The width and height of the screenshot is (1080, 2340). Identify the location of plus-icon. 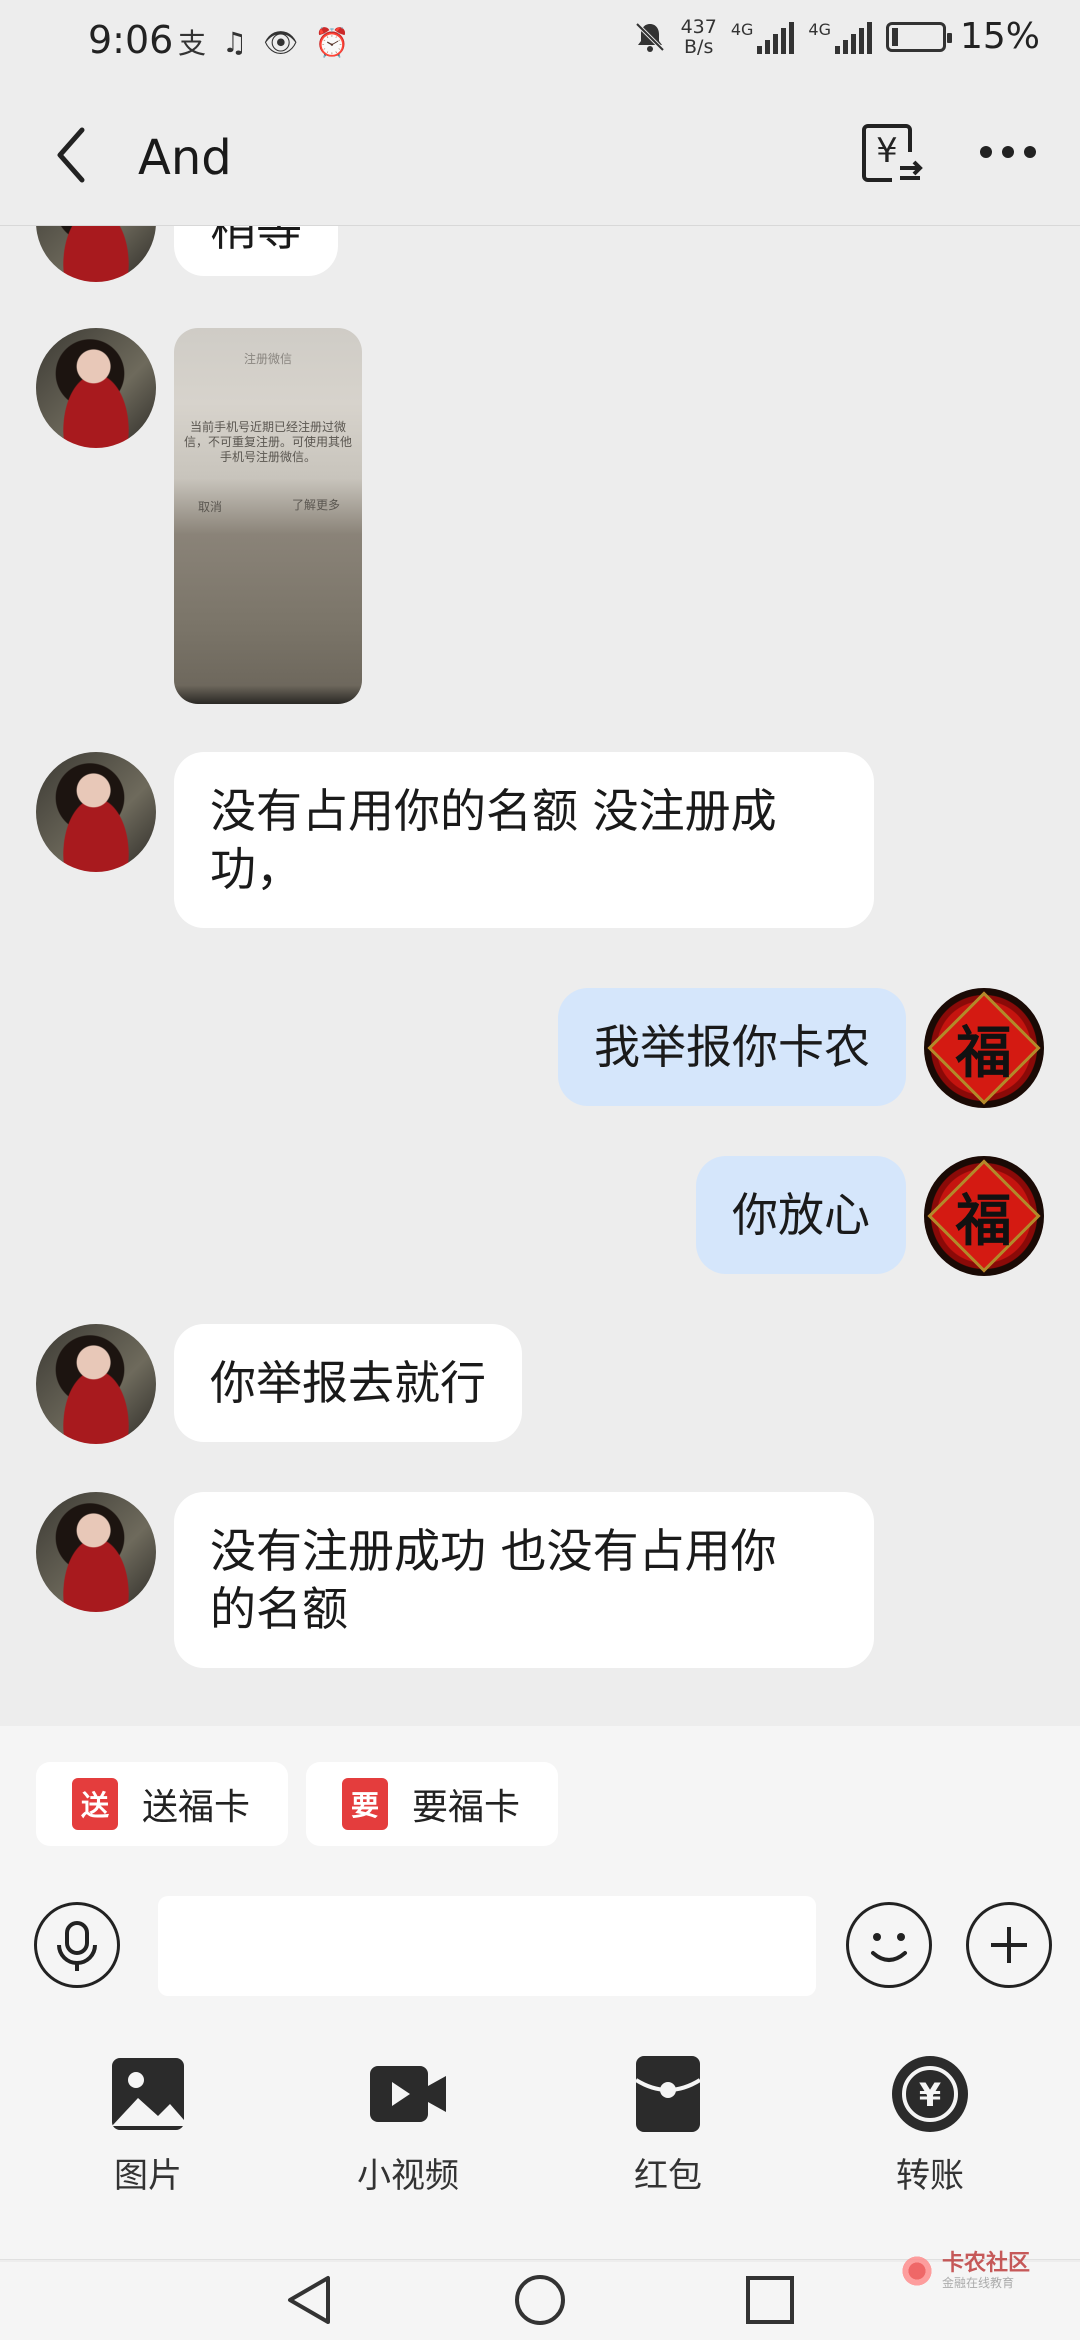
(1009, 1945).